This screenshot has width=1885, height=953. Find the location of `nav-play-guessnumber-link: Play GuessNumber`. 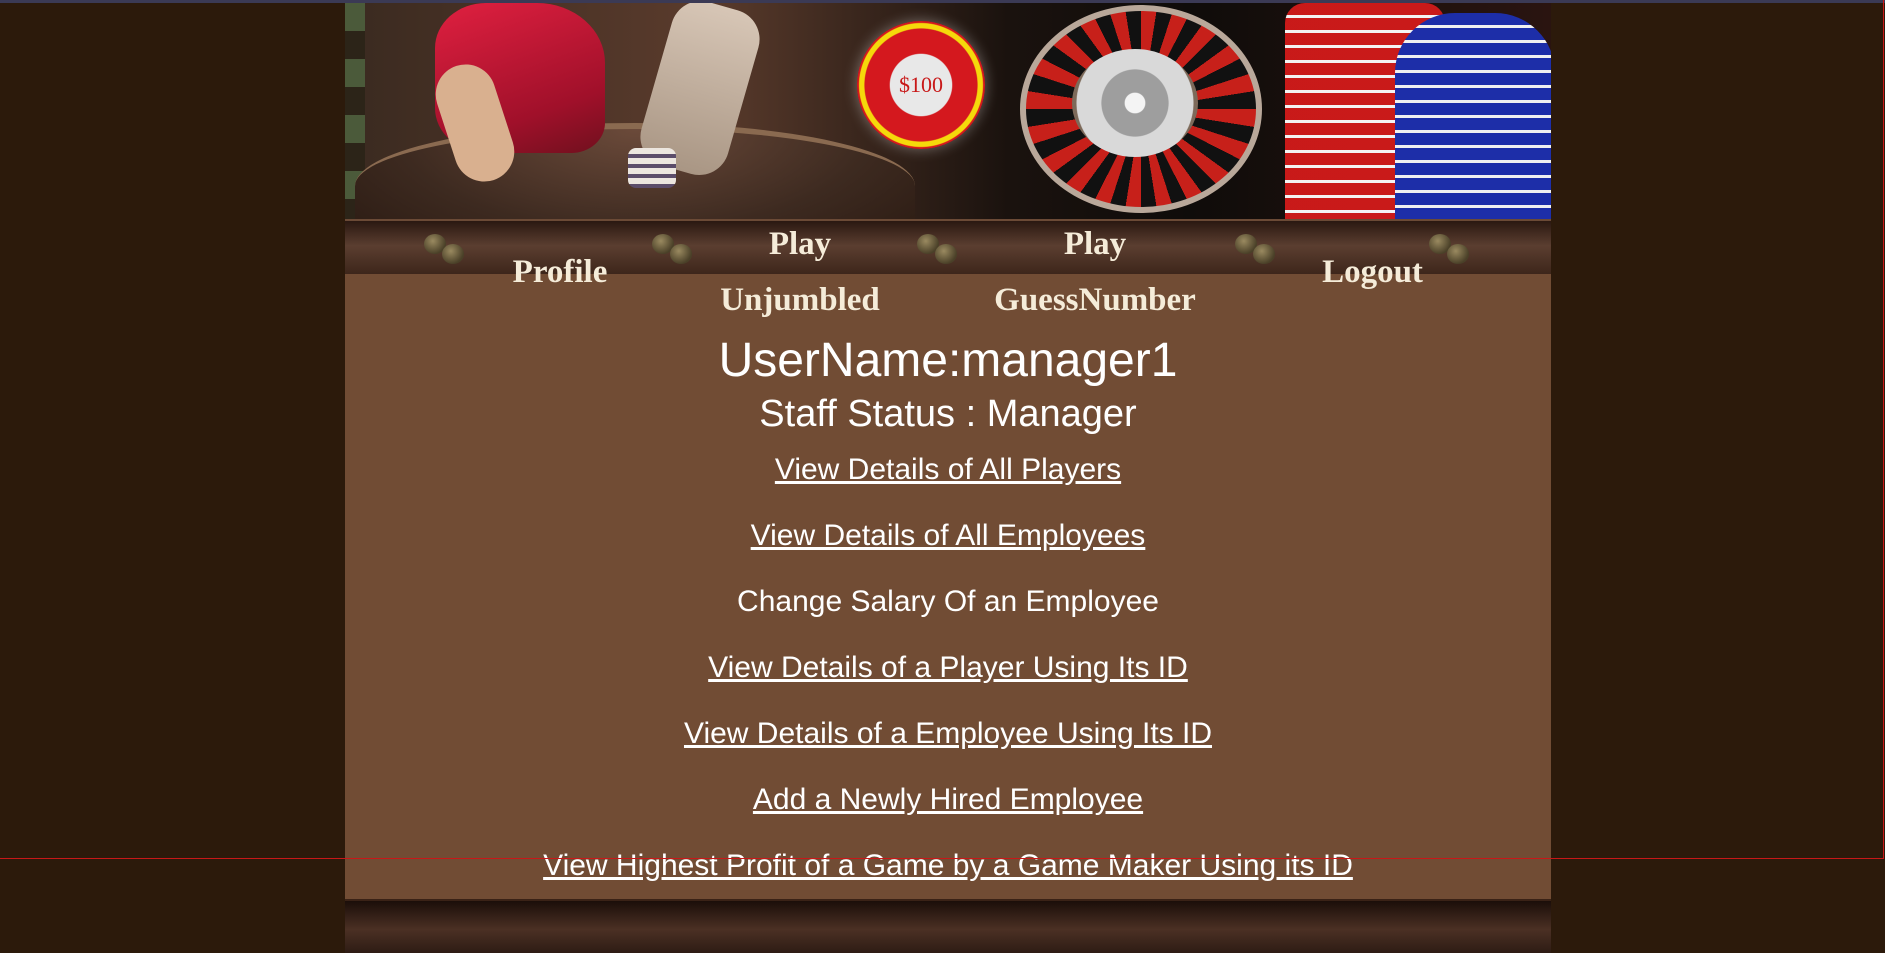

nav-play-guessnumber-link: Play GuessNumber is located at coordinates (1095, 272).